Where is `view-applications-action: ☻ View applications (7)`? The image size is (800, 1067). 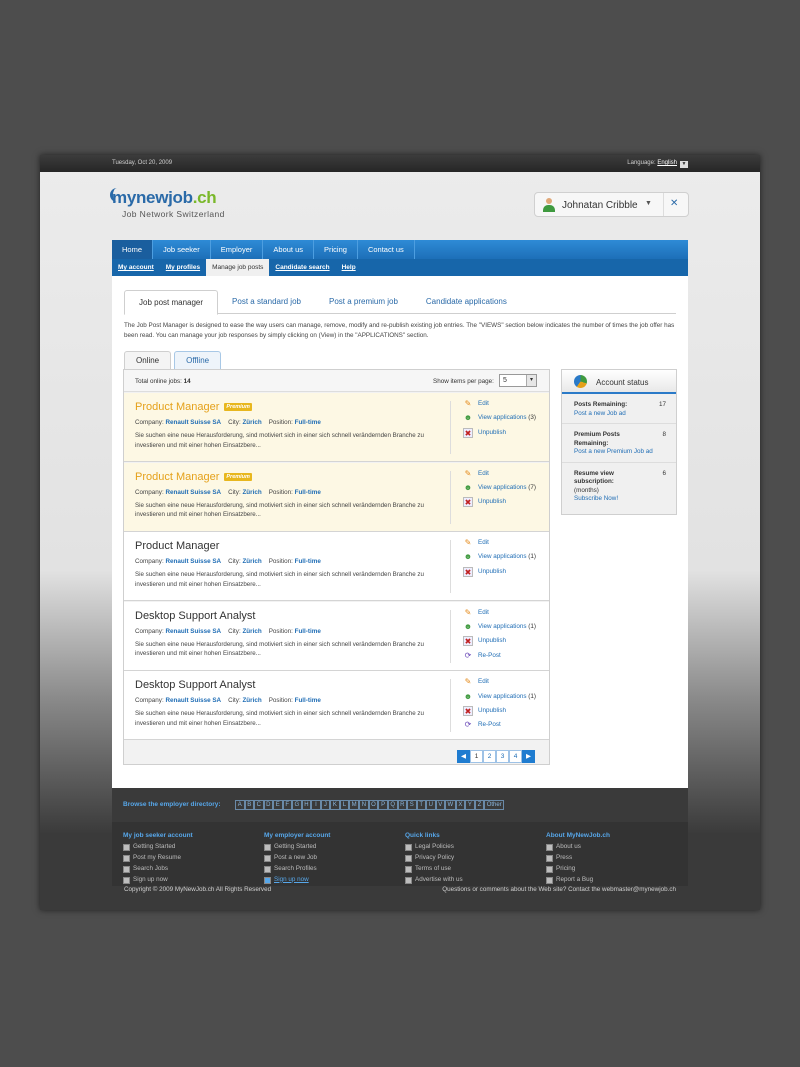 view-applications-action: ☻ View applications (7) is located at coordinates (499, 490).